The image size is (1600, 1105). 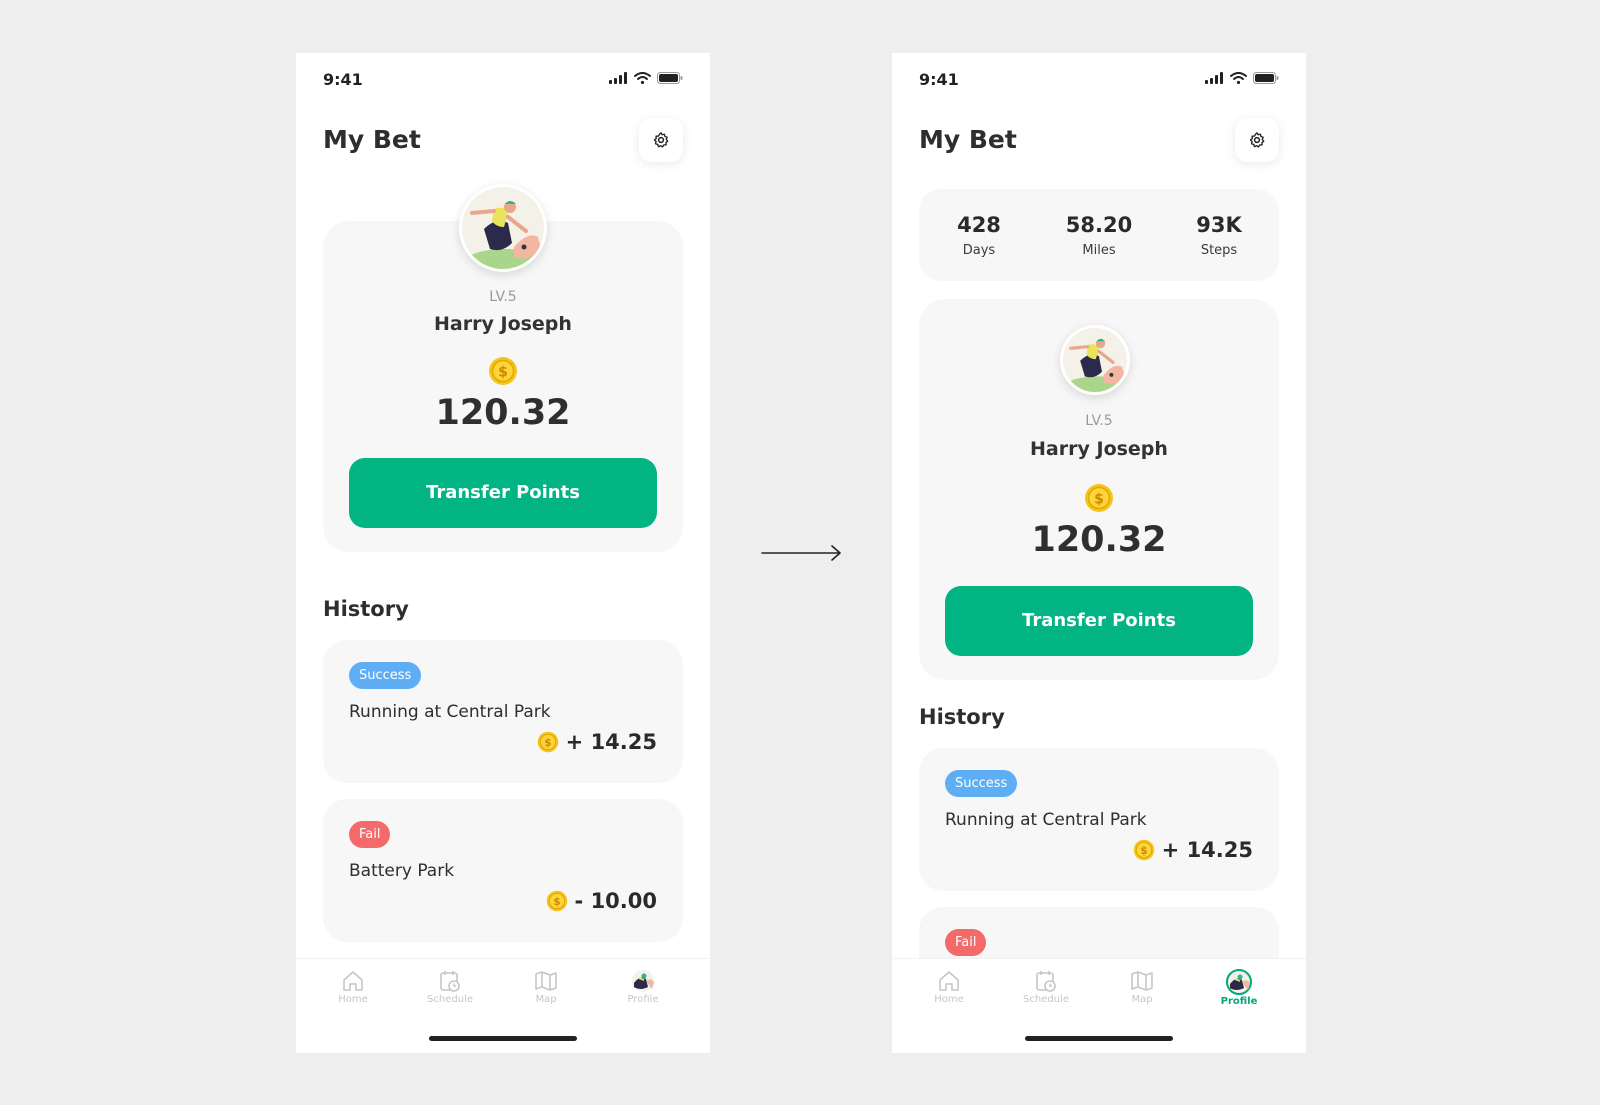 What do you see at coordinates (979, 224) in the screenshot?
I see `stat-value: 428` at bounding box center [979, 224].